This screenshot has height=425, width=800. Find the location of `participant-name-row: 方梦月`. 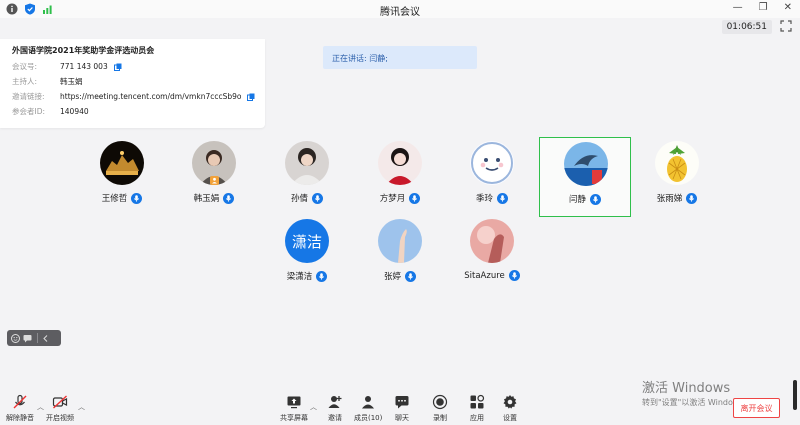

participant-name-row: 方梦月 is located at coordinates (400, 198).